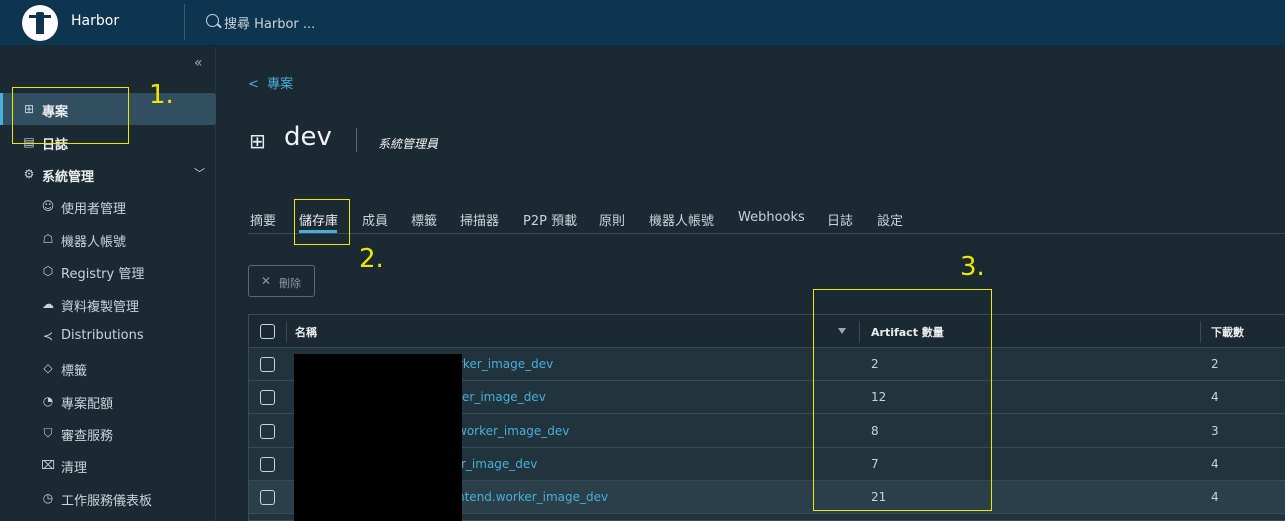  Describe the element at coordinates (840, 219) in the screenshot. I see `tab-logs: 日誌` at that location.